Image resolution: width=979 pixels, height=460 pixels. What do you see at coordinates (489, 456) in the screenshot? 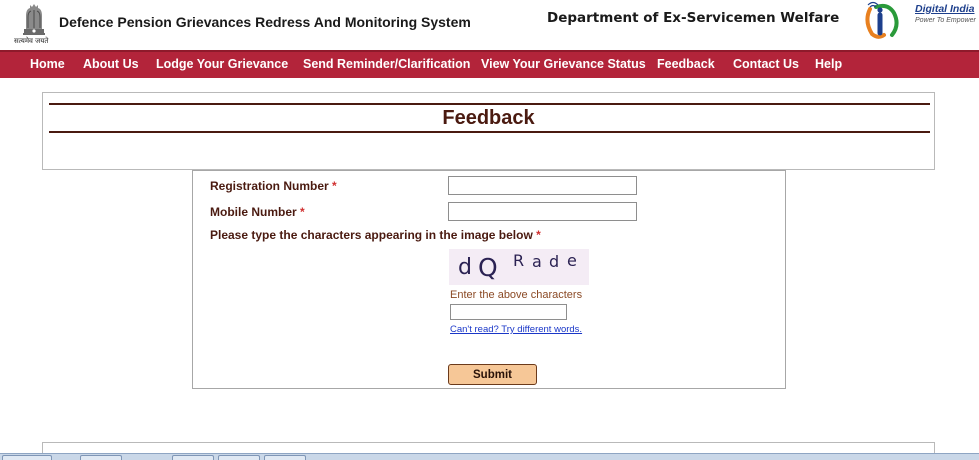
I see `os-taskbar` at bounding box center [489, 456].